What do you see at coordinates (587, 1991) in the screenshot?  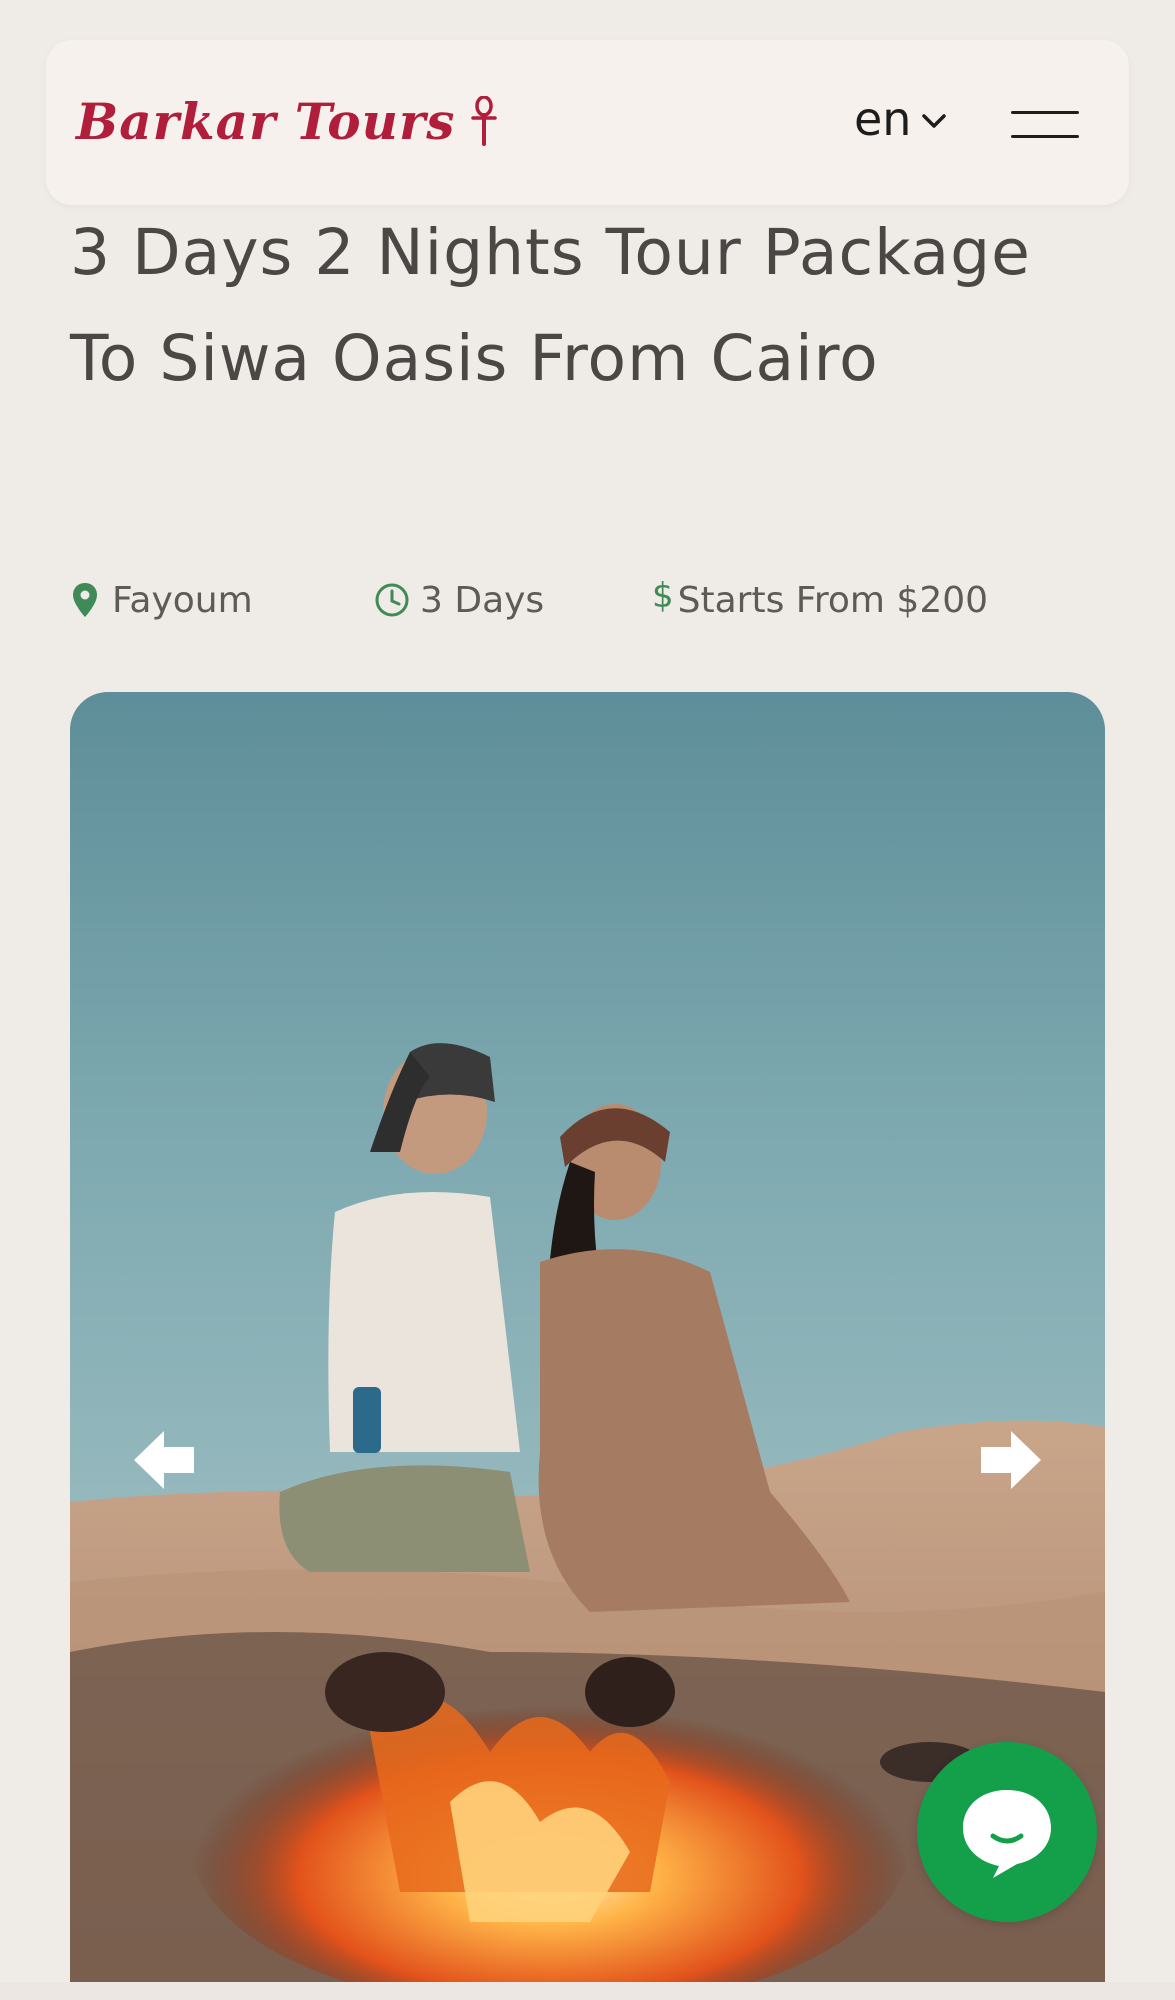 I see `page-bottom-strip` at bounding box center [587, 1991].